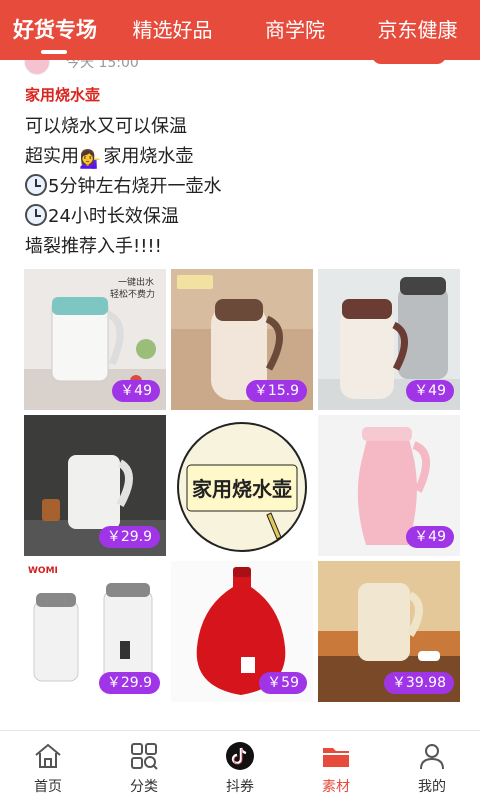 Image resolution: width=480 pixels, height=800 pixels. I want to click on card-text: 家用烧水壶, so click(242, 489).